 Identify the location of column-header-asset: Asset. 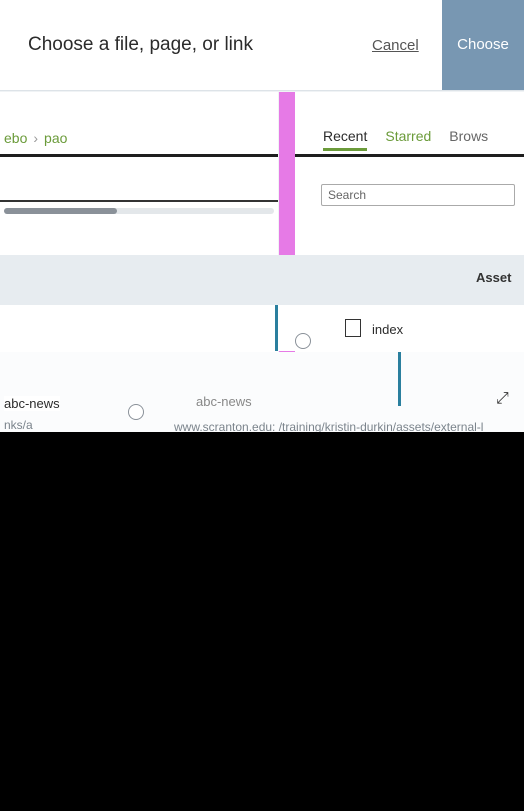
(494, 277).